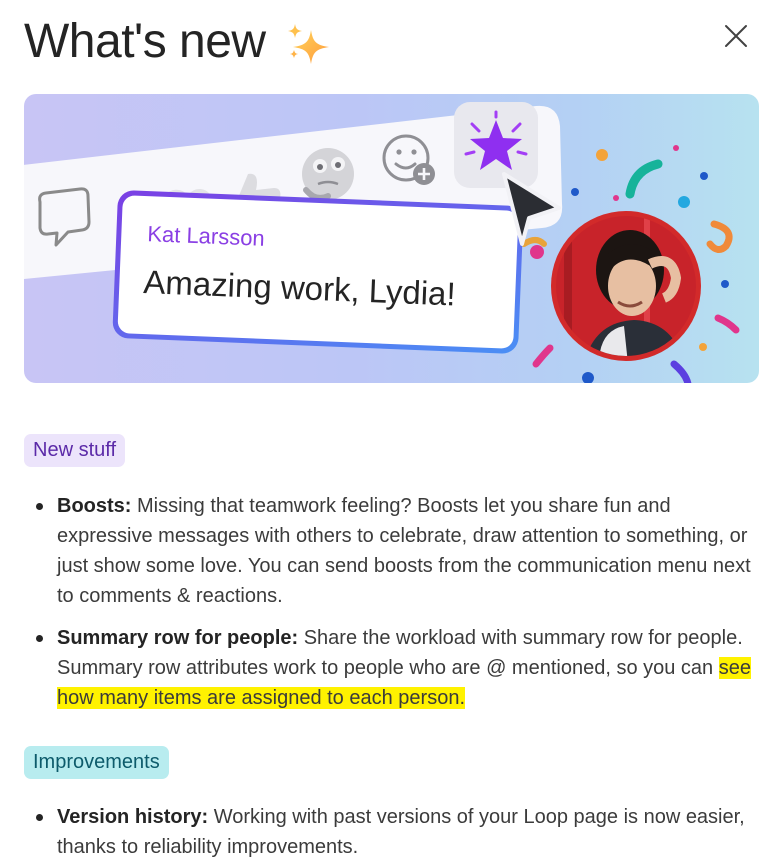 This screenshot has height=868, width=776. Describe the element at coordinates (178, 638) in the screenshot. I see `item-term: Summary row for people:` at that location.